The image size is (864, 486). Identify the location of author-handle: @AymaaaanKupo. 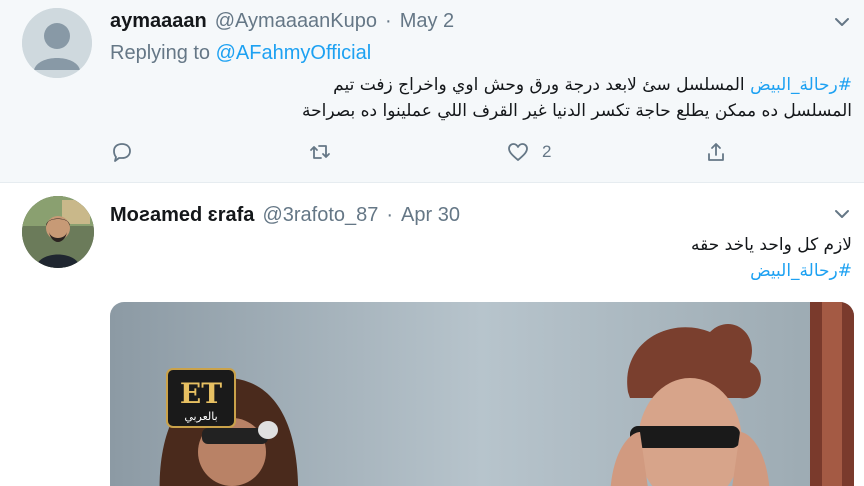
(296, 21).